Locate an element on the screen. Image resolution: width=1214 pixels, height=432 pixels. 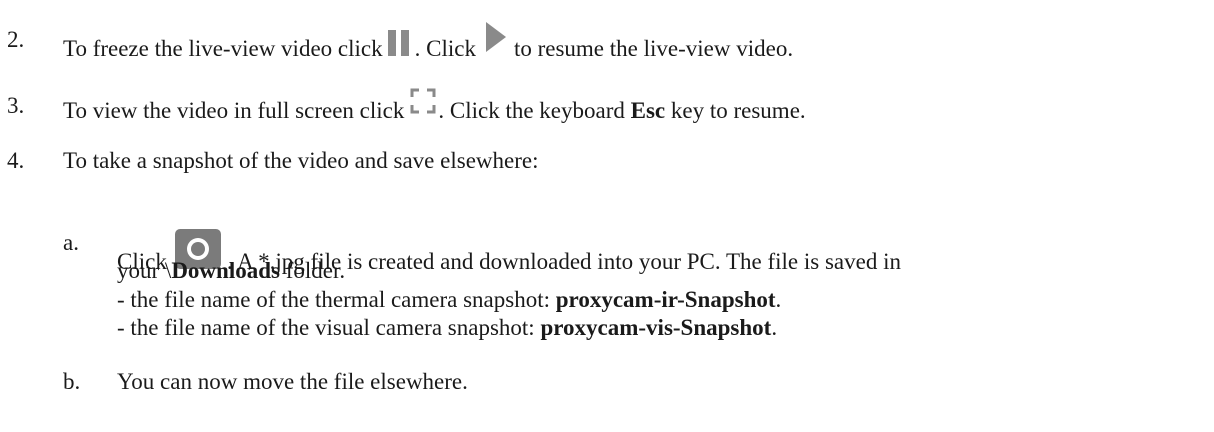
pause-icon is located at coordinates (399, 43).